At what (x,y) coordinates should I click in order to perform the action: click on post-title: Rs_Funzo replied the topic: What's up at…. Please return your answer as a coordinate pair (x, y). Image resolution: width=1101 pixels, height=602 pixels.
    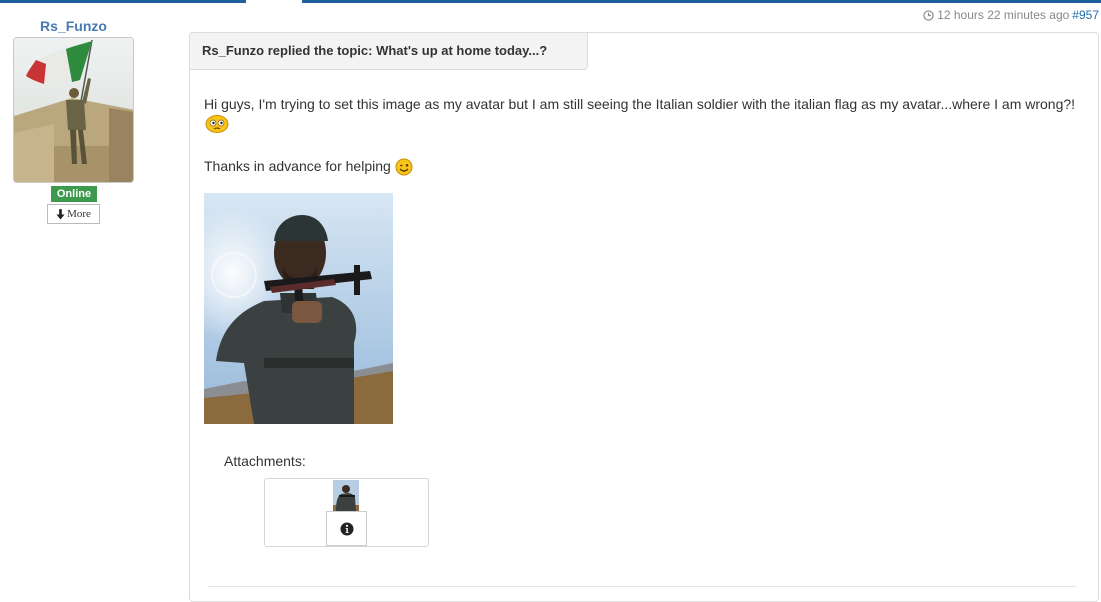
    Looking at the image, I should click on (388, 51).